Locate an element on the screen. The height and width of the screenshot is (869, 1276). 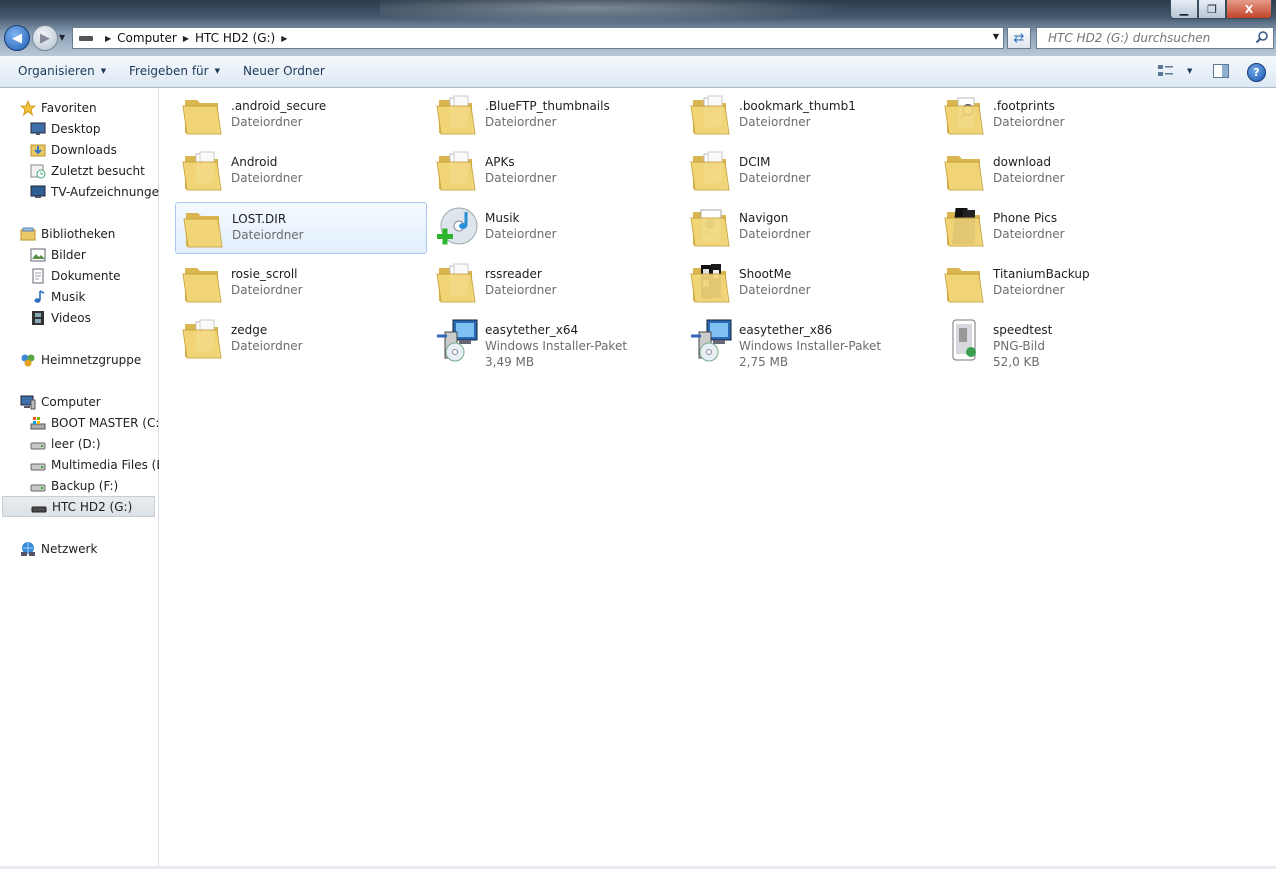
file-tile: rosie_scroll Dateiordner is located at coordinates (300, 283).